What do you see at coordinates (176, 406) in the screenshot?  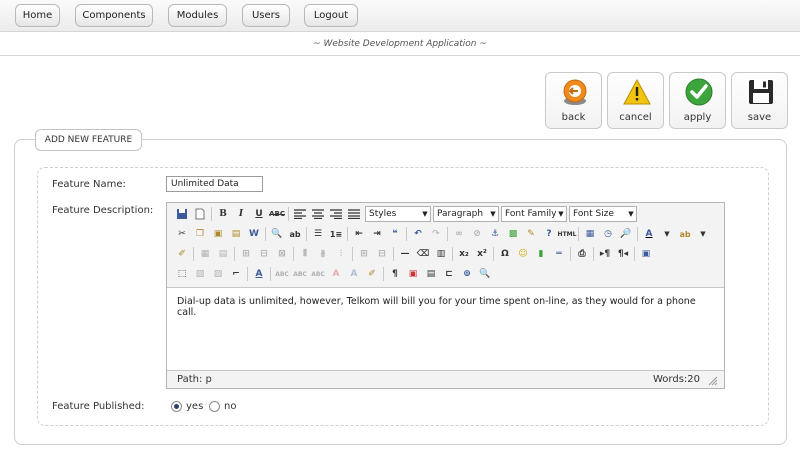 I see `published-yes-radio` at bounding box center [176, 406].